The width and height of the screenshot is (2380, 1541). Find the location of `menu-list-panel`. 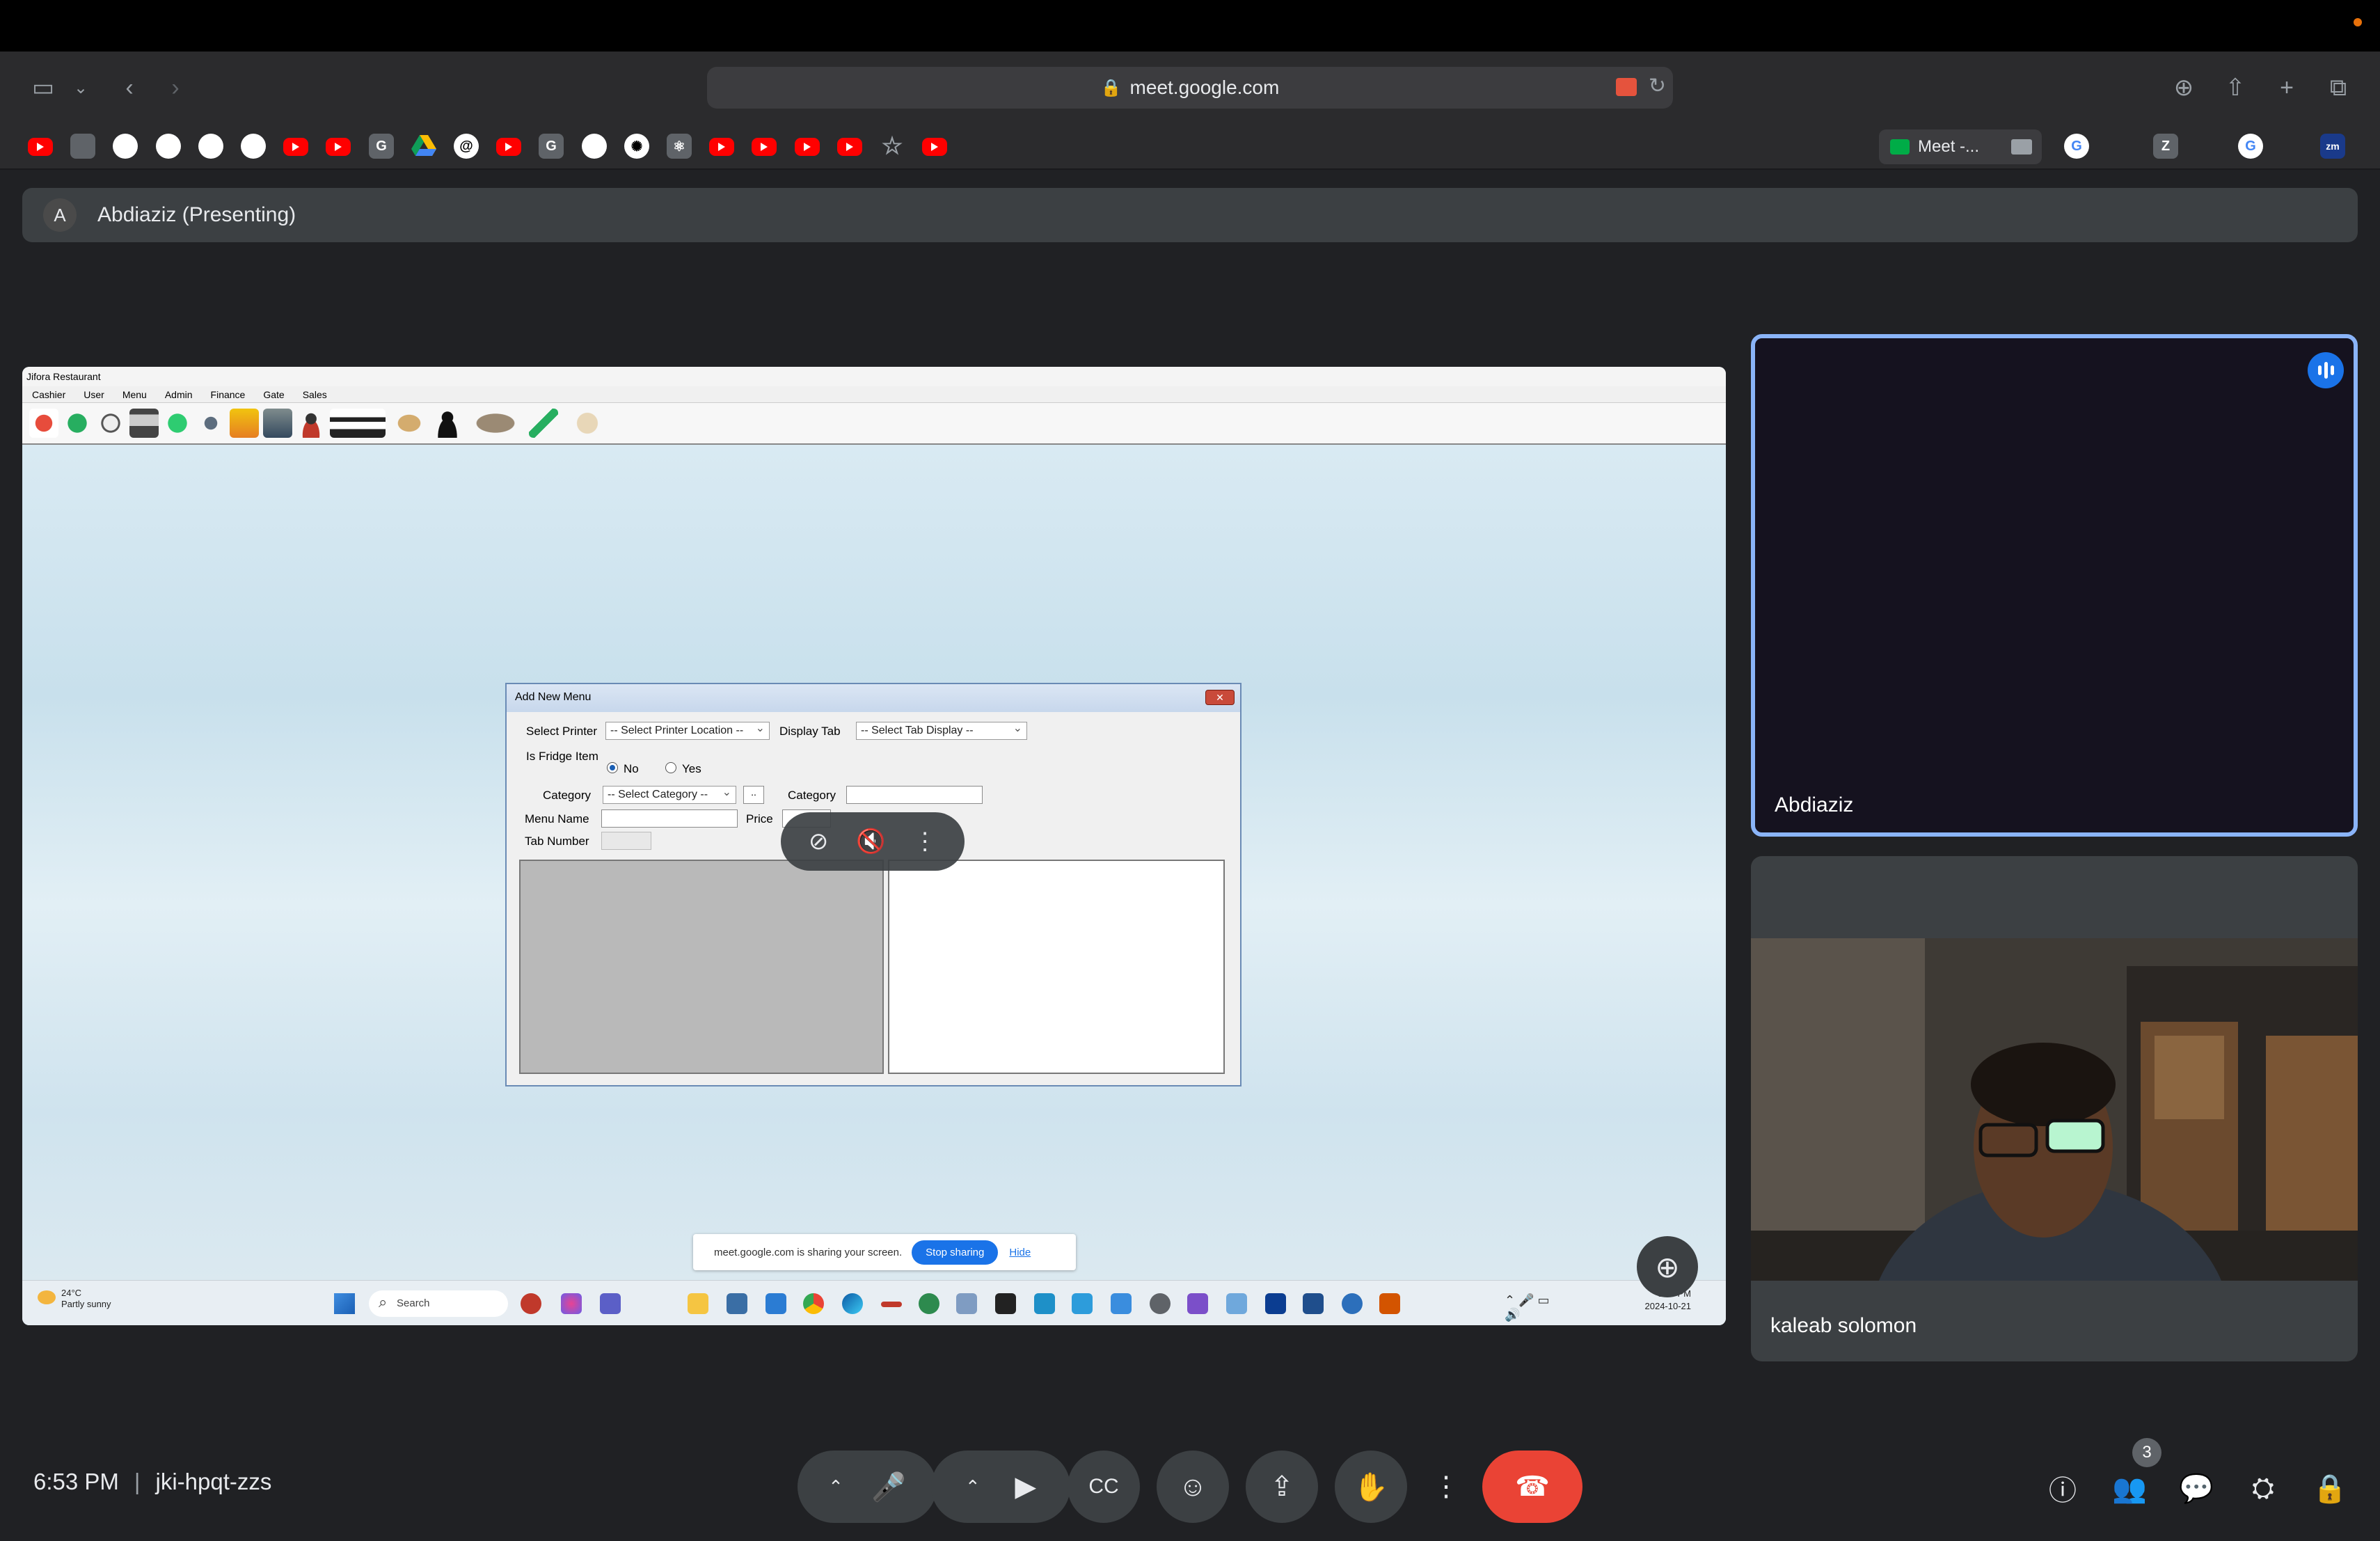

menu-list-panel is located at coordinates (701, 967).